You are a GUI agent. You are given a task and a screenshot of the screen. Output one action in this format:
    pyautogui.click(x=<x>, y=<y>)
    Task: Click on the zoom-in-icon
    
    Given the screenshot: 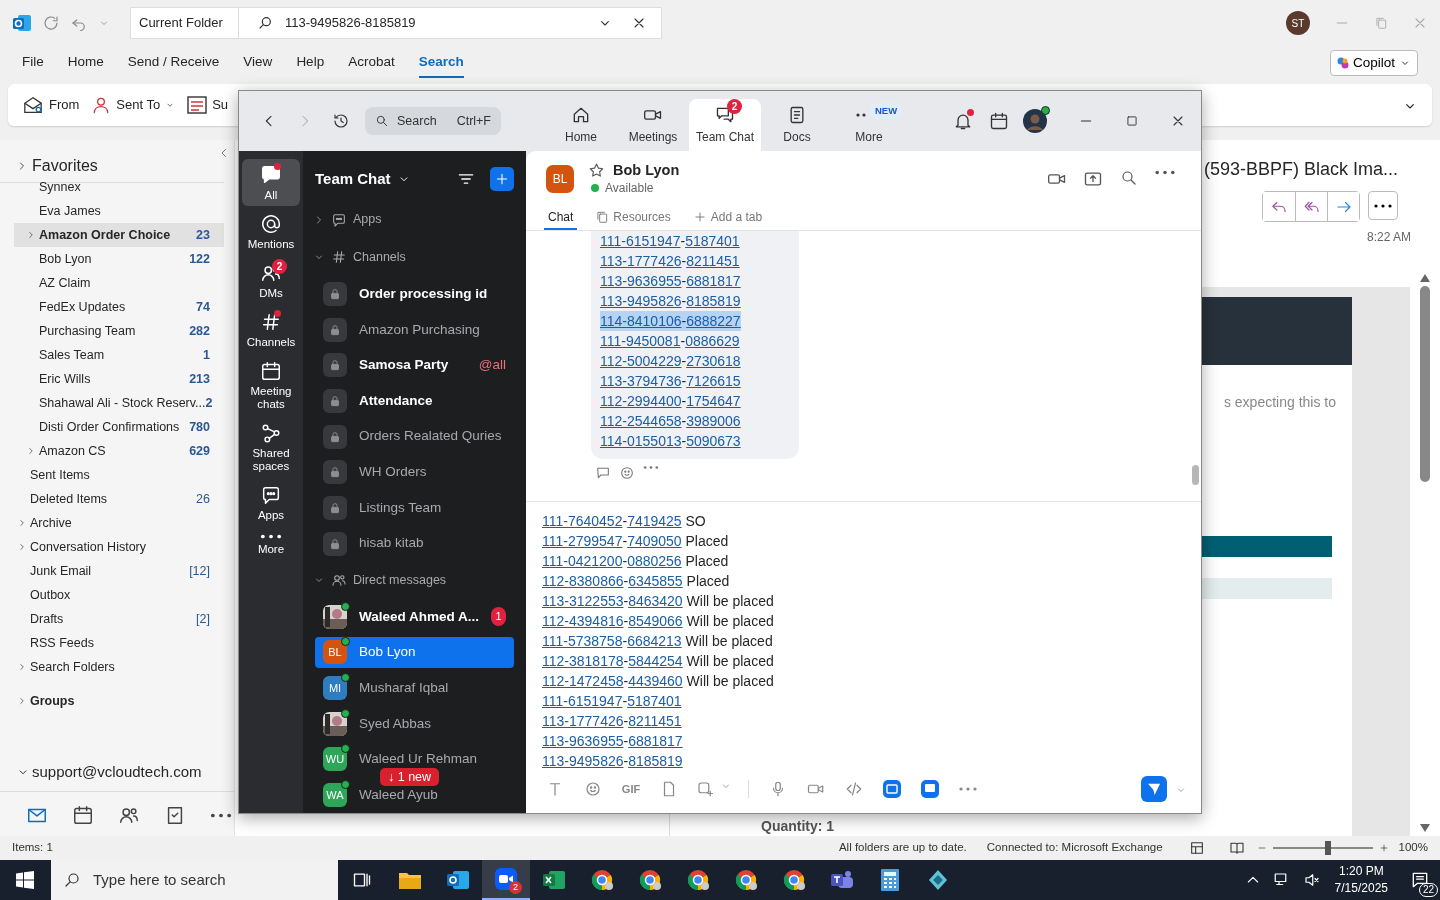 What is the action you would take?
    pyautogui.click(x=1383, y=848)
    